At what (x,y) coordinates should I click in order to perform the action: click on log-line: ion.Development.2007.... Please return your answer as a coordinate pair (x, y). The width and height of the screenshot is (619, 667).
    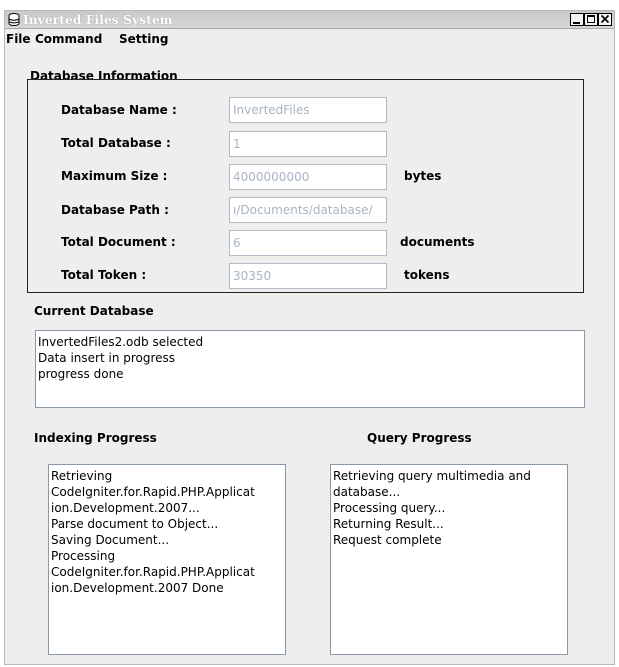
    Looking at the image, I should click on (125, 508).